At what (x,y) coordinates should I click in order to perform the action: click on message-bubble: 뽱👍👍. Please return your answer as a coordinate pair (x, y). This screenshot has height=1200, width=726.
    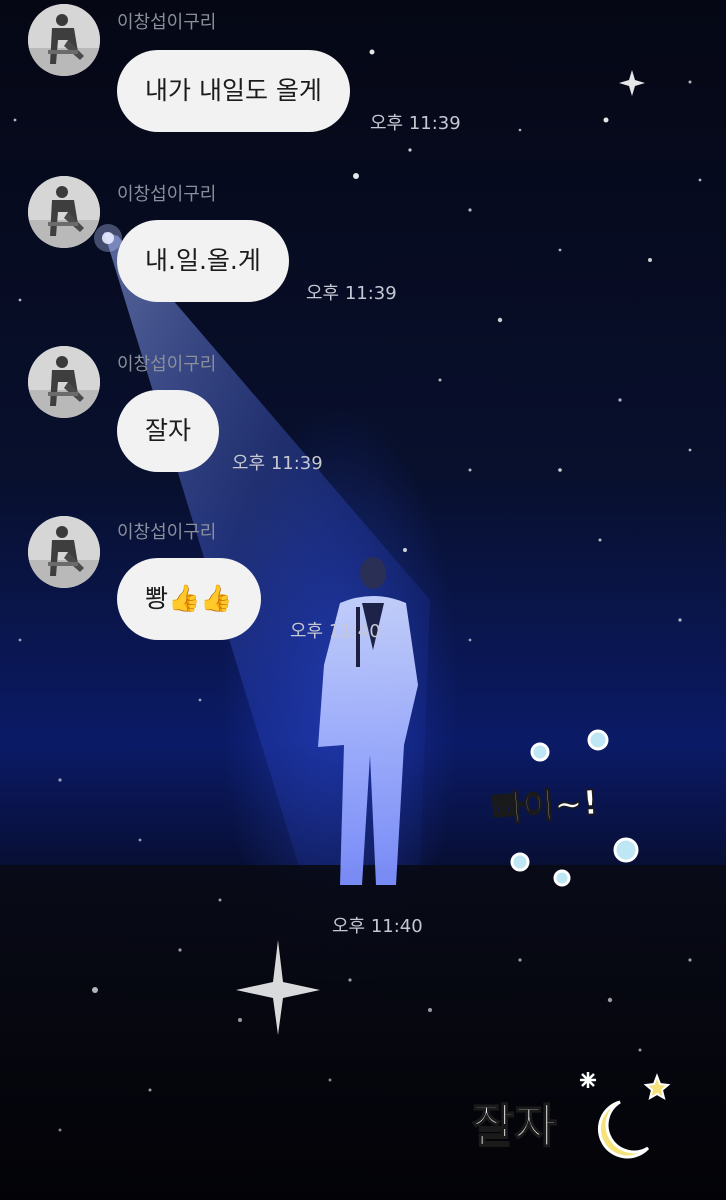
    Looking at the image, I should click on (189, 599).